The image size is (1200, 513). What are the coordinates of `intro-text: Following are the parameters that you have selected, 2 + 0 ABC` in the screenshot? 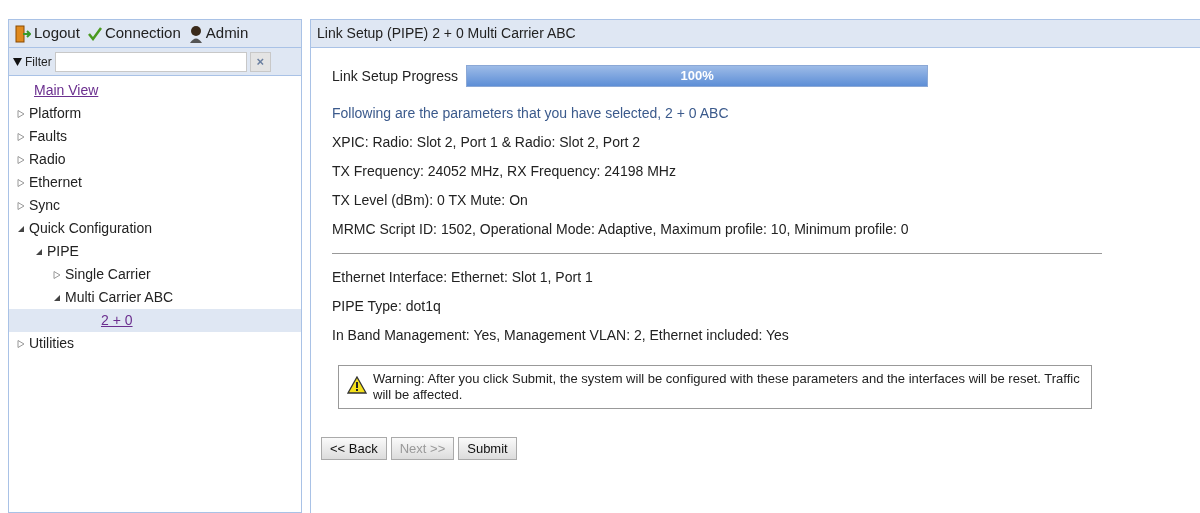 It's located at (531, 113).